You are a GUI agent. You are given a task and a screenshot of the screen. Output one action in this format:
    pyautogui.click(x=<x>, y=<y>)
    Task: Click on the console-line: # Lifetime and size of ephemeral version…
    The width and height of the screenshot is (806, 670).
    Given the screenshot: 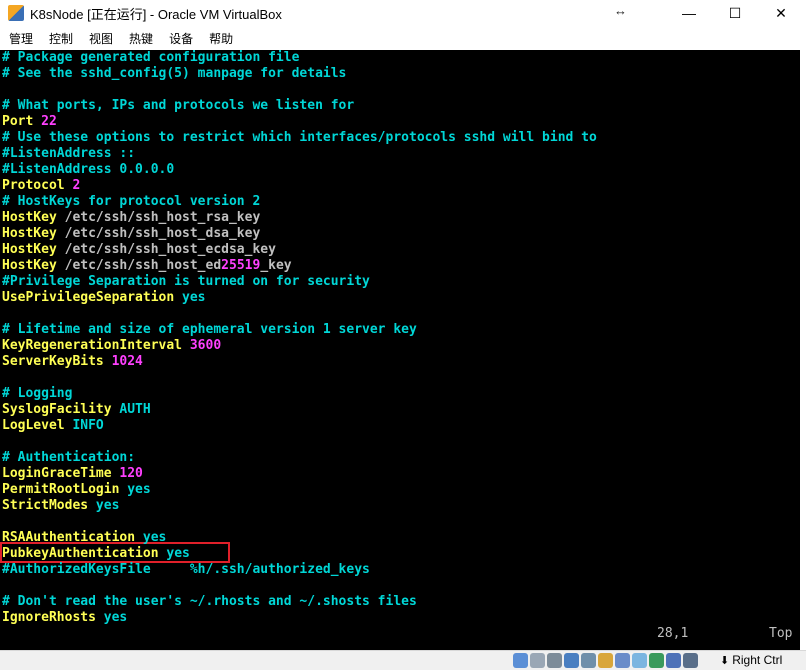 What is the action you would take?
    pyautogui.click(x=209, y=330)
    